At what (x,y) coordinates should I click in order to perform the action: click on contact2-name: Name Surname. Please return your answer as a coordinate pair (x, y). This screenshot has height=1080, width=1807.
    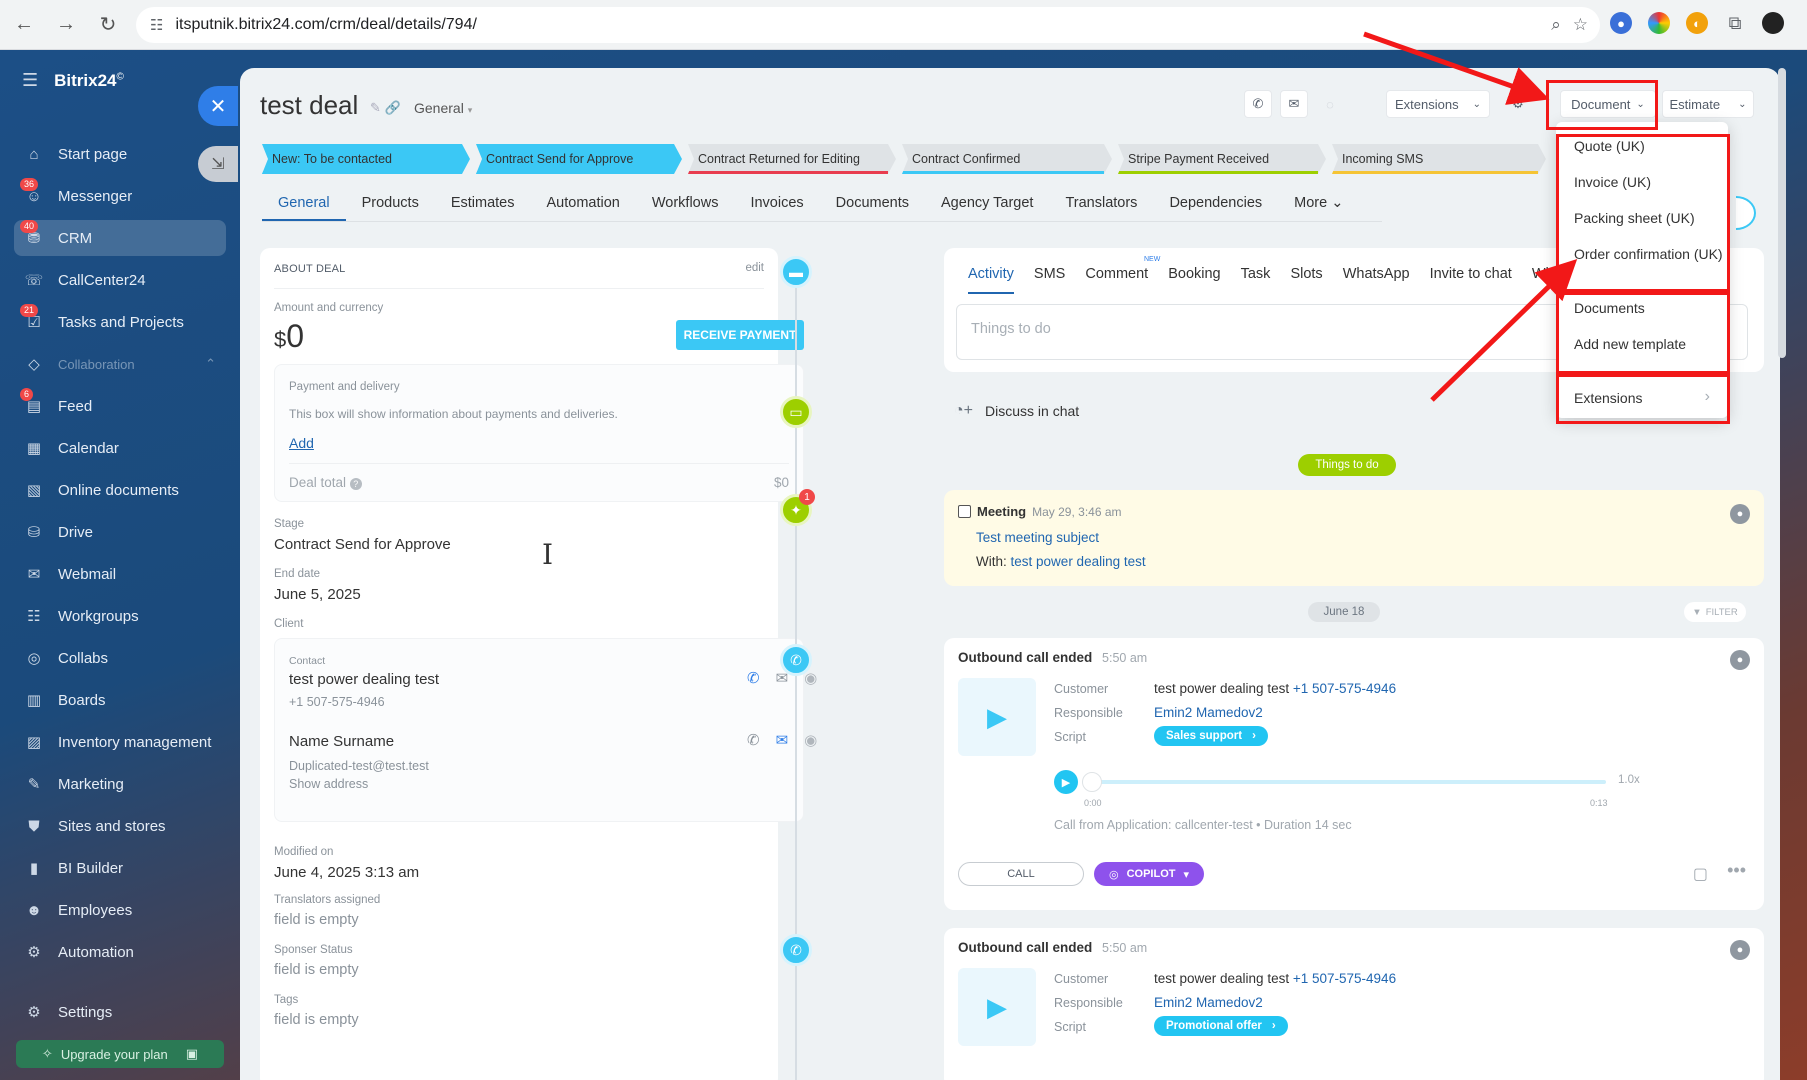
    Looking at the image, I should click on (341, 741).